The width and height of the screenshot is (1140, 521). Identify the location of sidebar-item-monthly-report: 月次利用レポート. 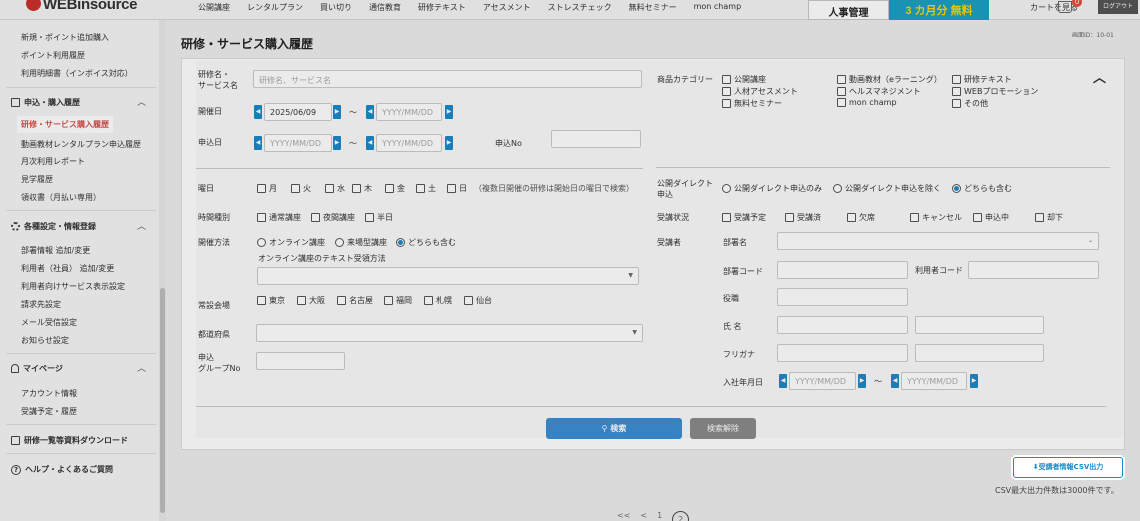
(53, 161).